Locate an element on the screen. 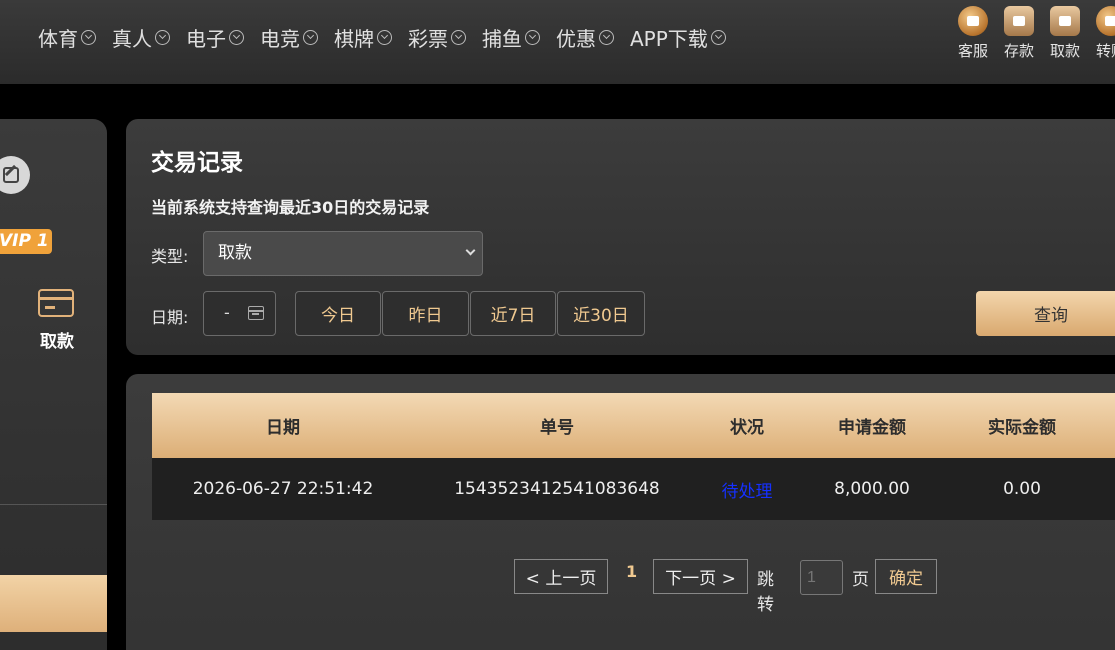 The width and height of the screenshot is (1115, 650). customer-service-icon is located at coordinates (973, 21).